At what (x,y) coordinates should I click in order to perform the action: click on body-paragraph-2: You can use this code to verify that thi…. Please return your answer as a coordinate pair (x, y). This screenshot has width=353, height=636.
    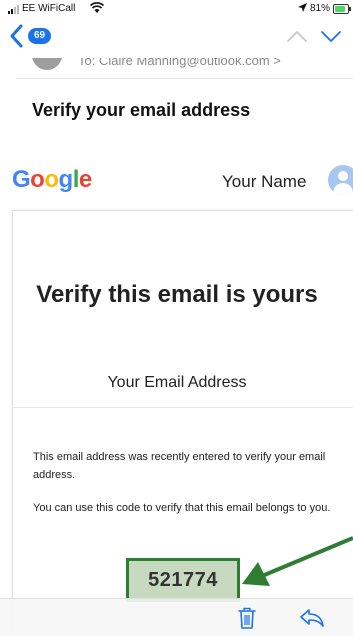
    Looking at the image, I should click on (182, 508).